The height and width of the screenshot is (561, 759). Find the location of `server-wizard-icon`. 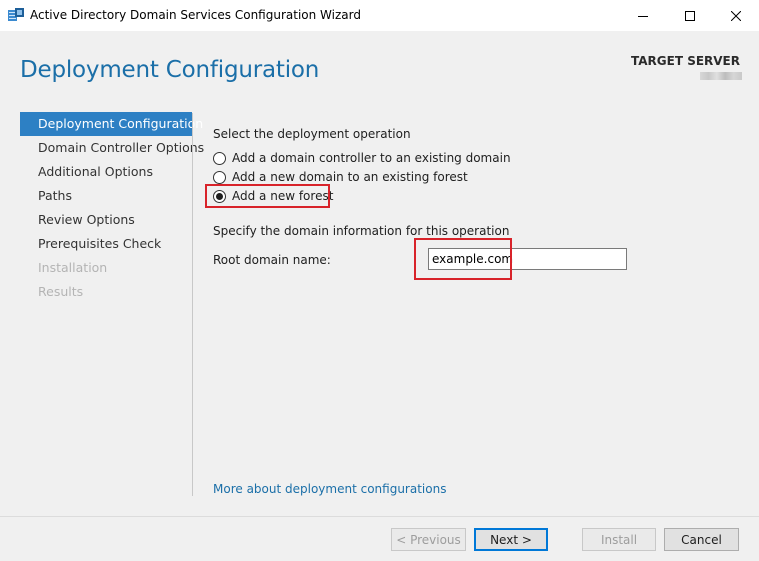

server-wizard-icon is located at coordinates (16, 15).